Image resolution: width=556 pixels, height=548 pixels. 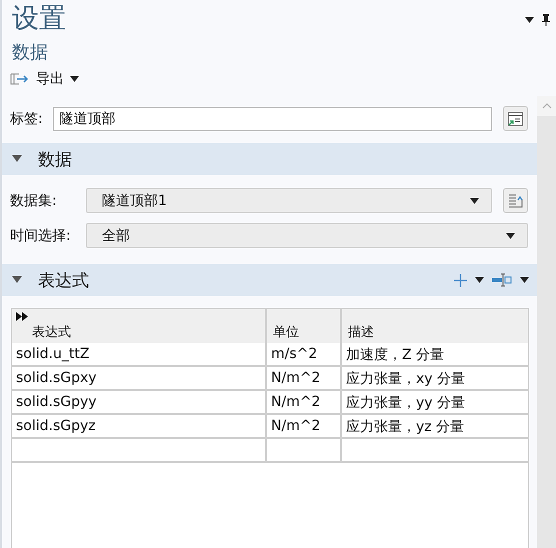 I want to click on dropdown: 隧道顶部1, so click(x=289, y=200).